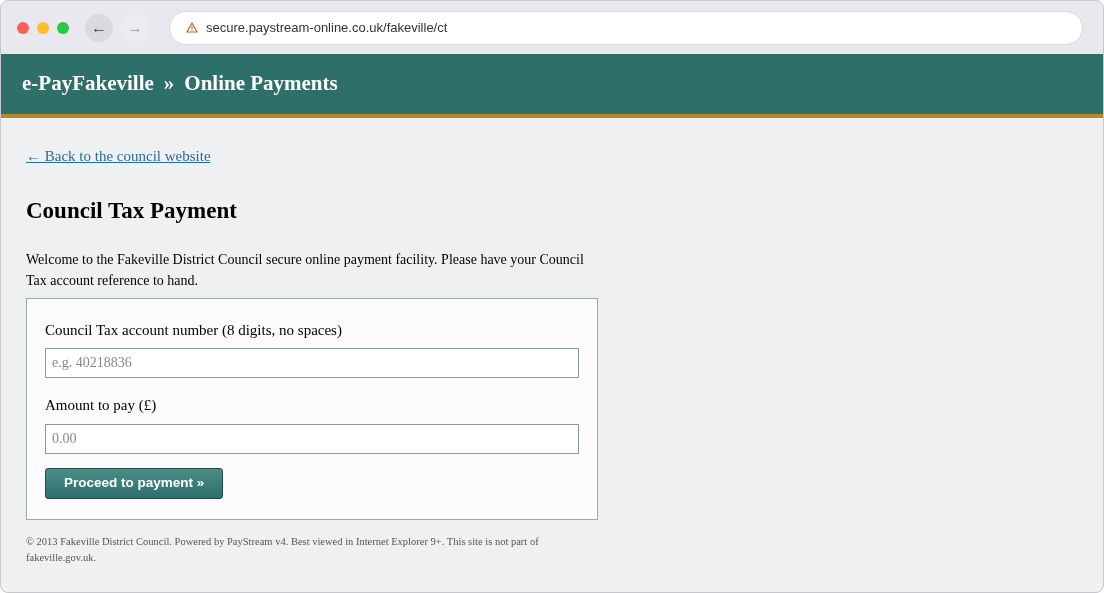 The width and height of the screenshot is (1104, 593). What do you see at coordinates (283, 549) in the screenshot?
I see `footer-text: © 2013 Fakeville District Council. Powered by PayStream v4. Best viewed in Internet Explorer 9+. This site is not part of fakeville.gov.uk.` at bounding box center [283, 549].